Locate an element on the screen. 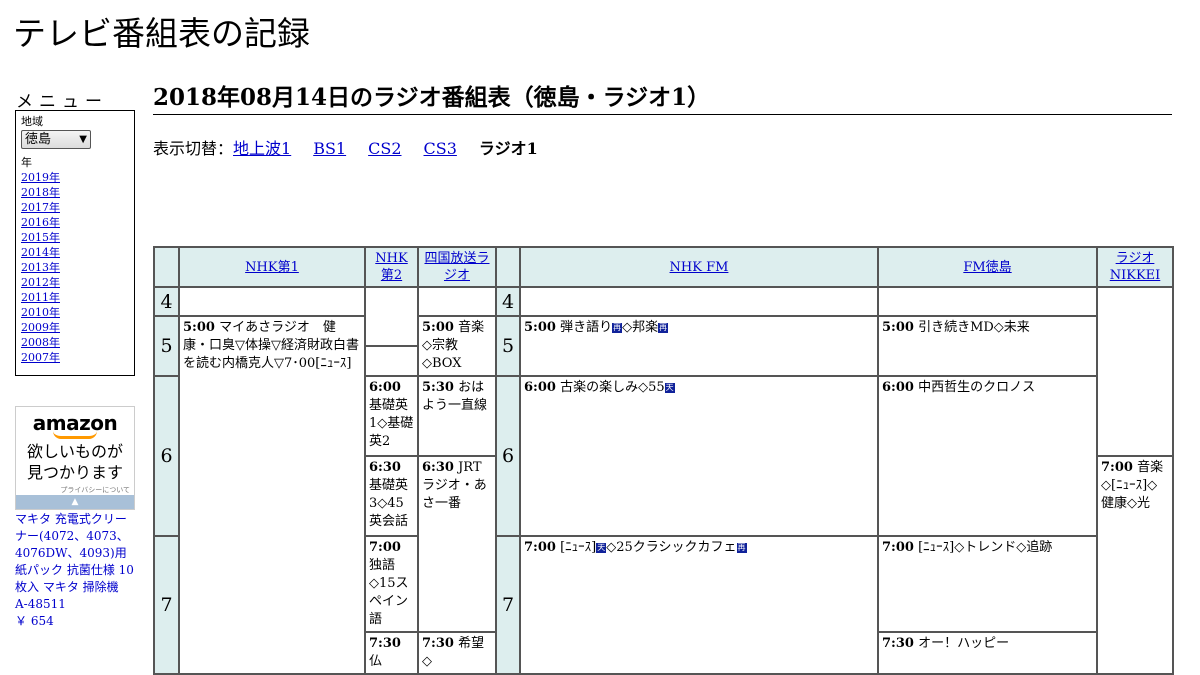 Image resolution: width=1200 pixels, height=675 pixels. ad-expand-arrow-icon: ▲ is located at coordinates (75, 502).